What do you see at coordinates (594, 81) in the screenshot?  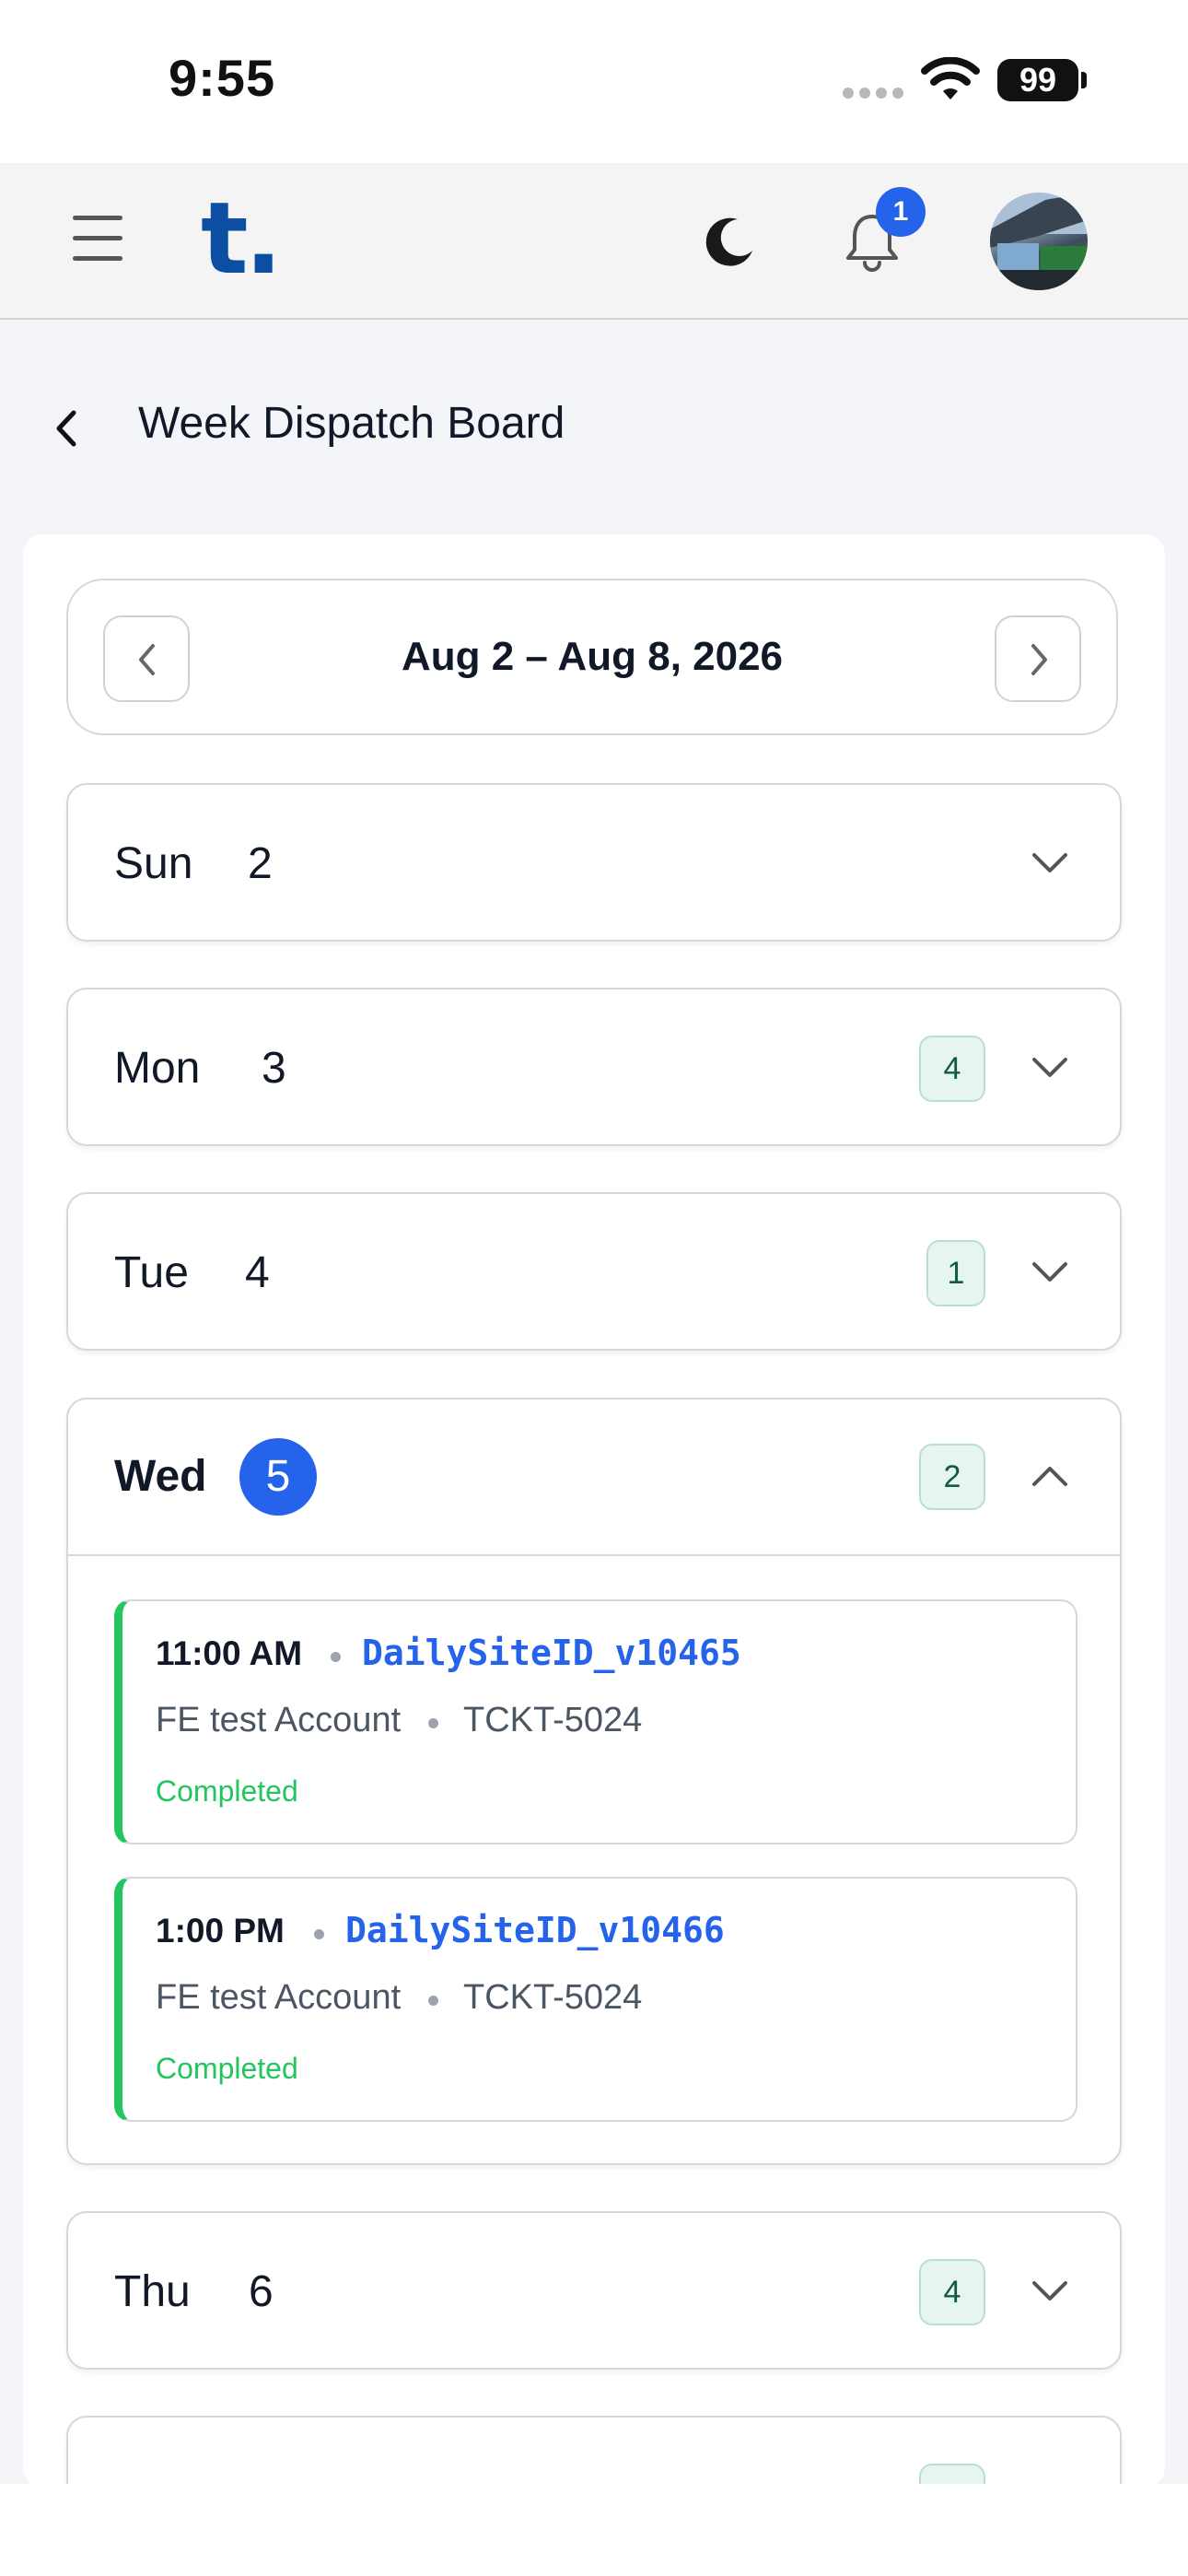 I see `status-bar: 9:55 99` at bounding box center [594, 81].